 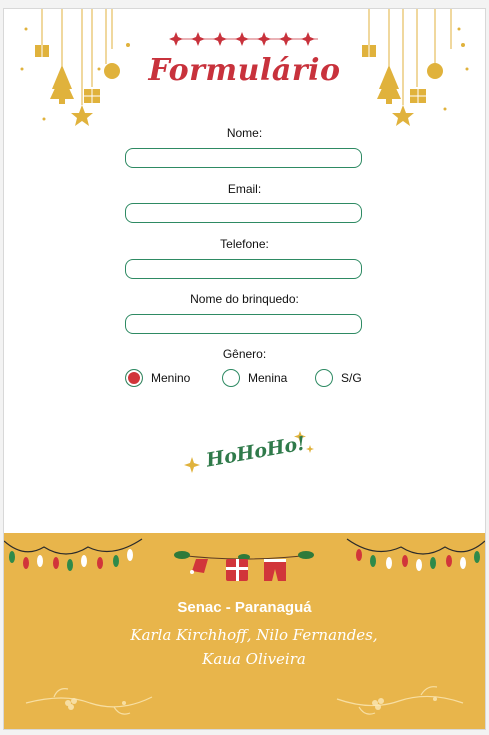 I want to click on gender-option-girl: Menina, so click(x=254, y=378).